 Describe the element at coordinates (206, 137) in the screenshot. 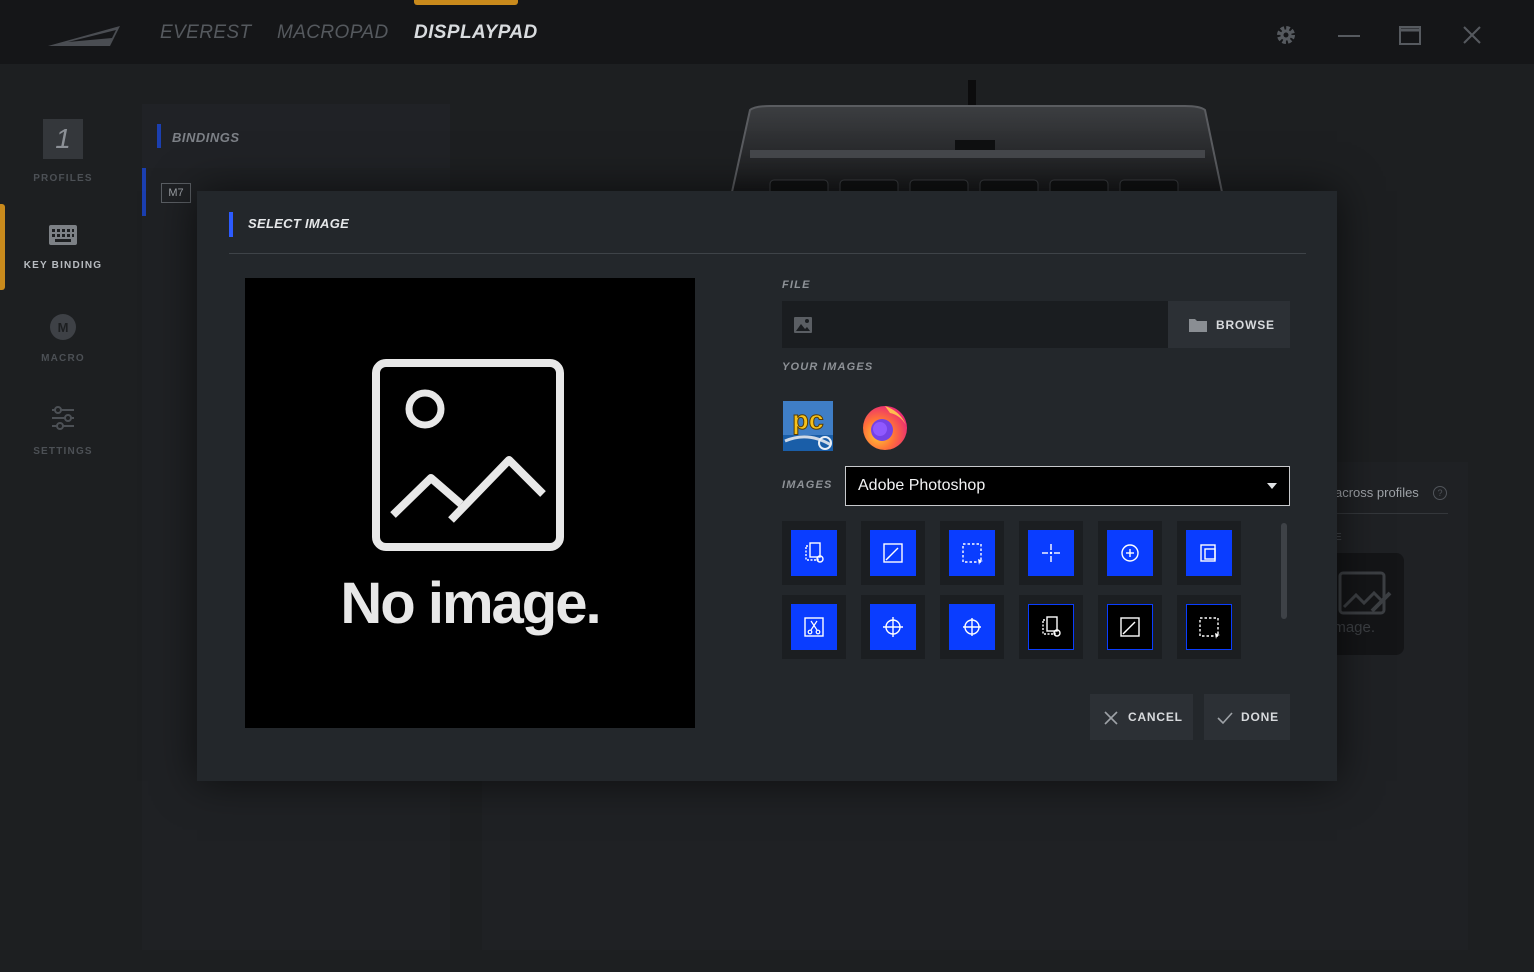

I see `bindings-title: BINDINGS` at that location.